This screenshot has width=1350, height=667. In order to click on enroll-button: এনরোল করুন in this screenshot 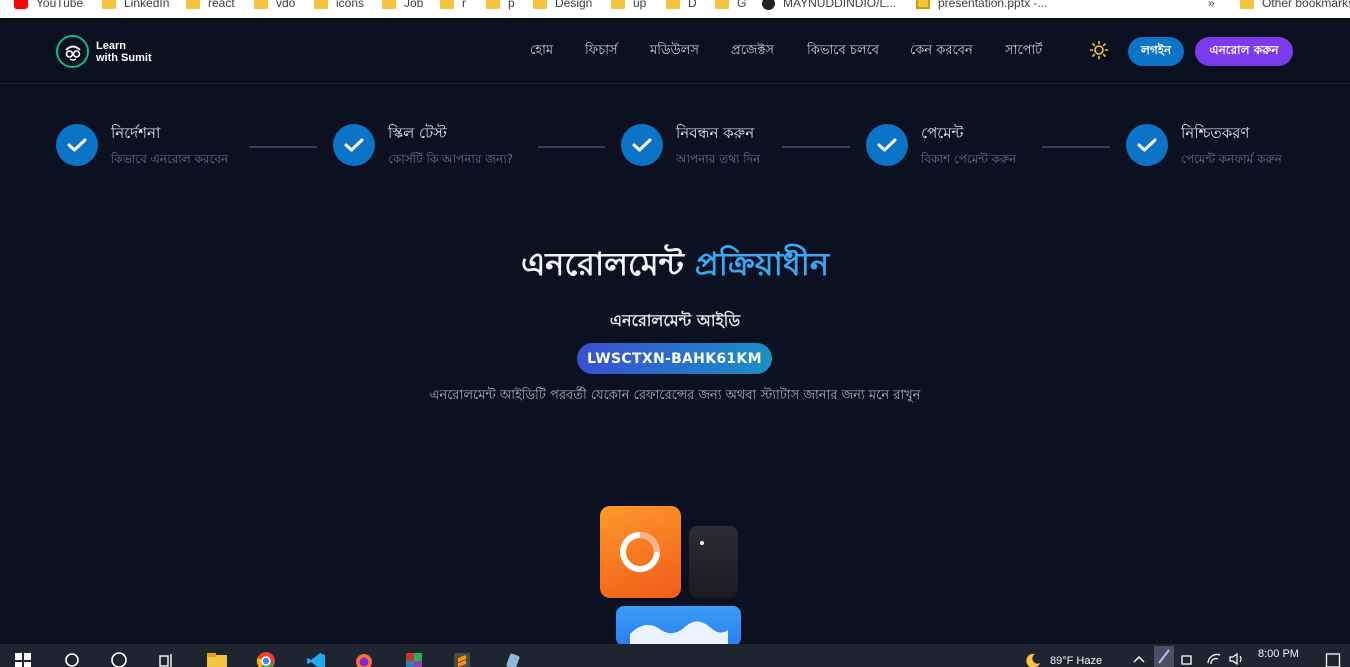, I will do `click(1244, 51)`.